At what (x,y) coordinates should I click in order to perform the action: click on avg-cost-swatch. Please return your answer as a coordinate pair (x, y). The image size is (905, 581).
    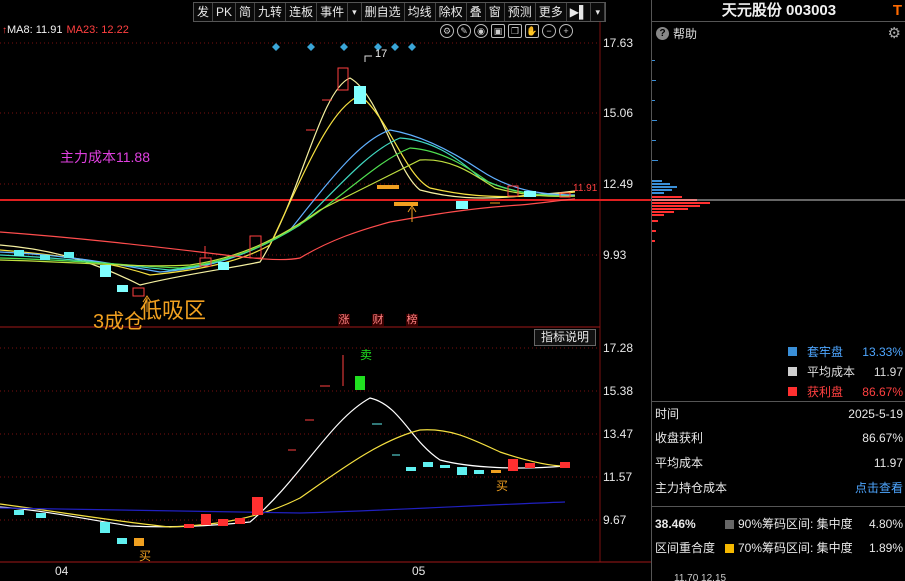
    Looking at the image, I should click on (792, 371).